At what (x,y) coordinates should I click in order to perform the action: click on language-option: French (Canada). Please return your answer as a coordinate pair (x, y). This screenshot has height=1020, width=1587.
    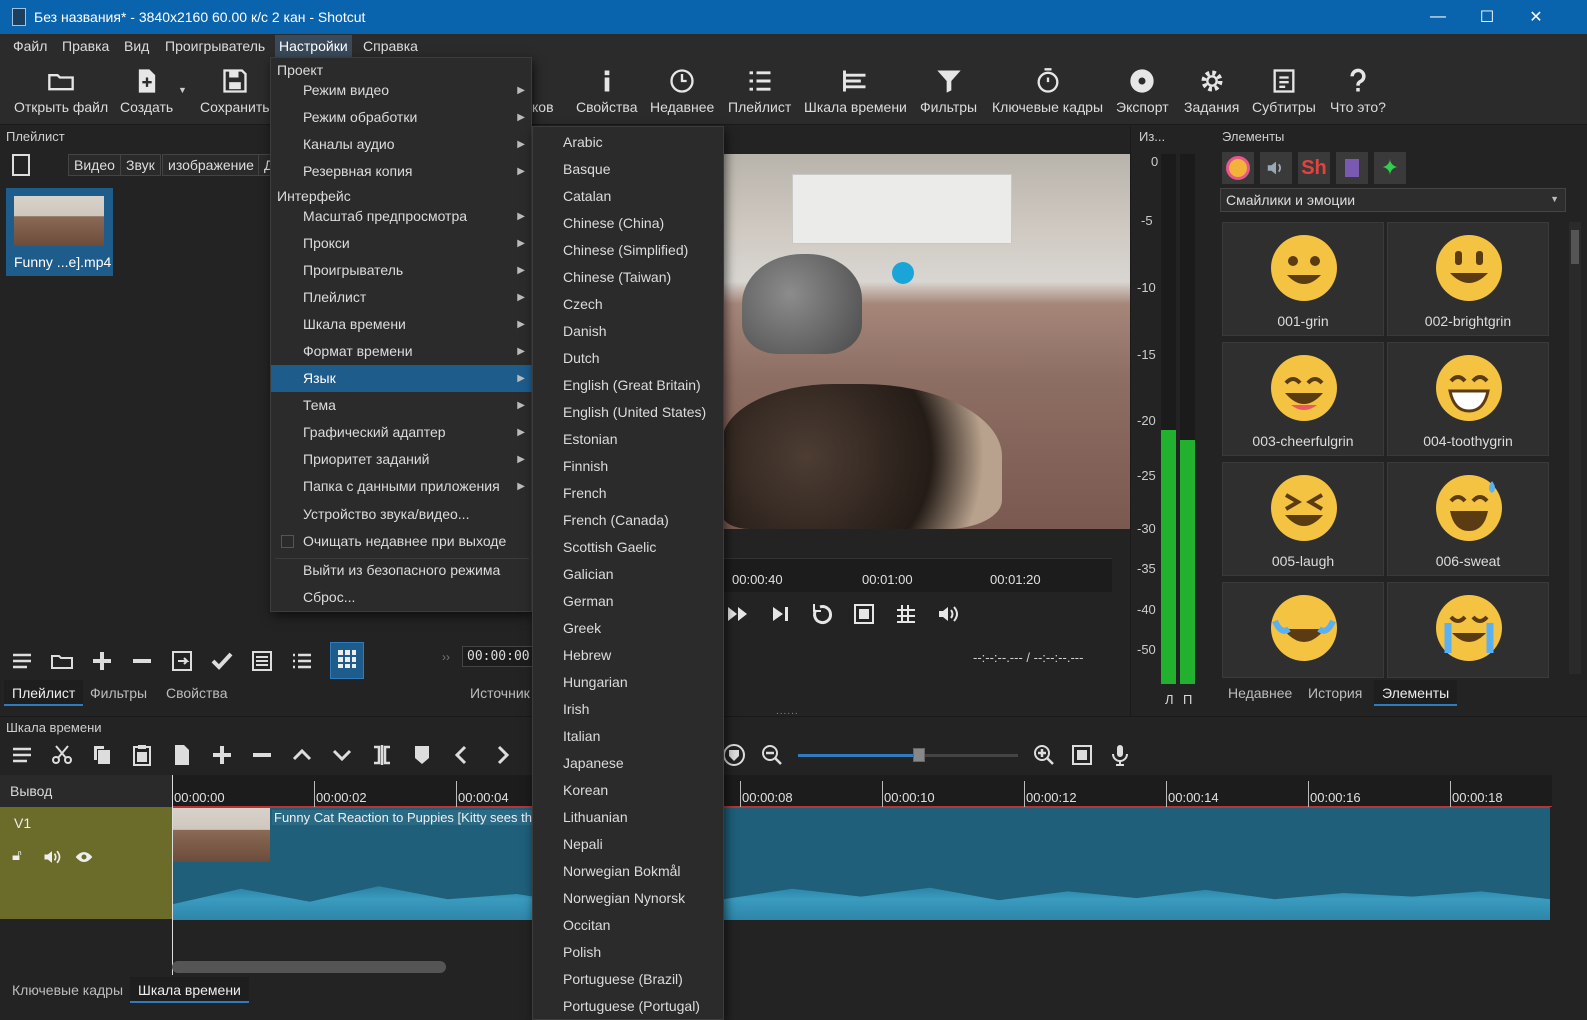
    Looking at the image, I should click on (628, 520).